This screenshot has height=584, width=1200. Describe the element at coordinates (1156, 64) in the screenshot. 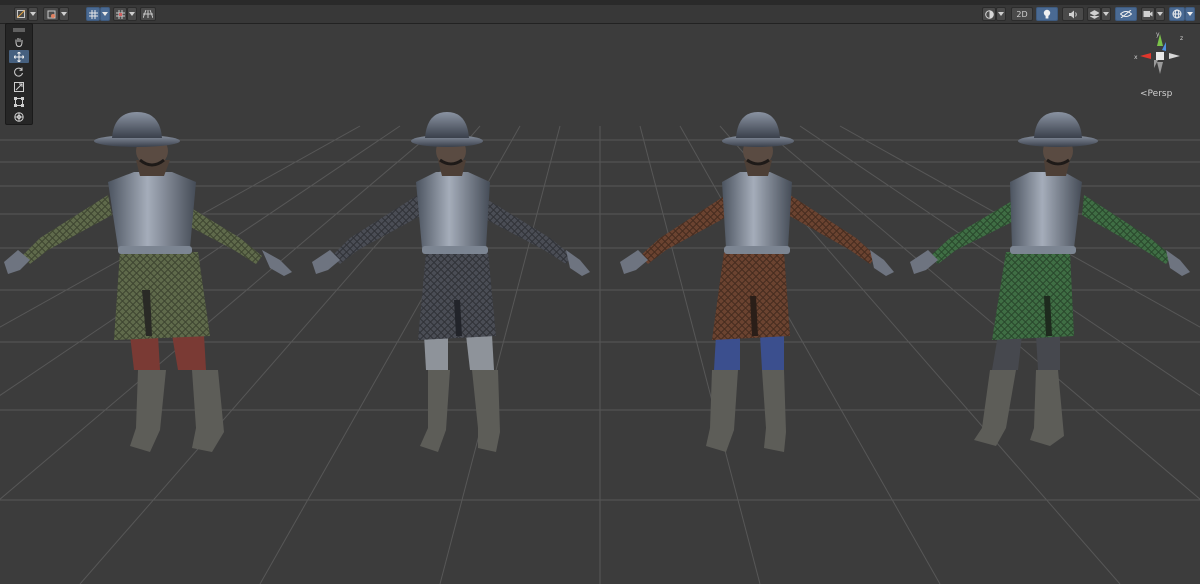

I see `neg-z-axis-cone` at that location.